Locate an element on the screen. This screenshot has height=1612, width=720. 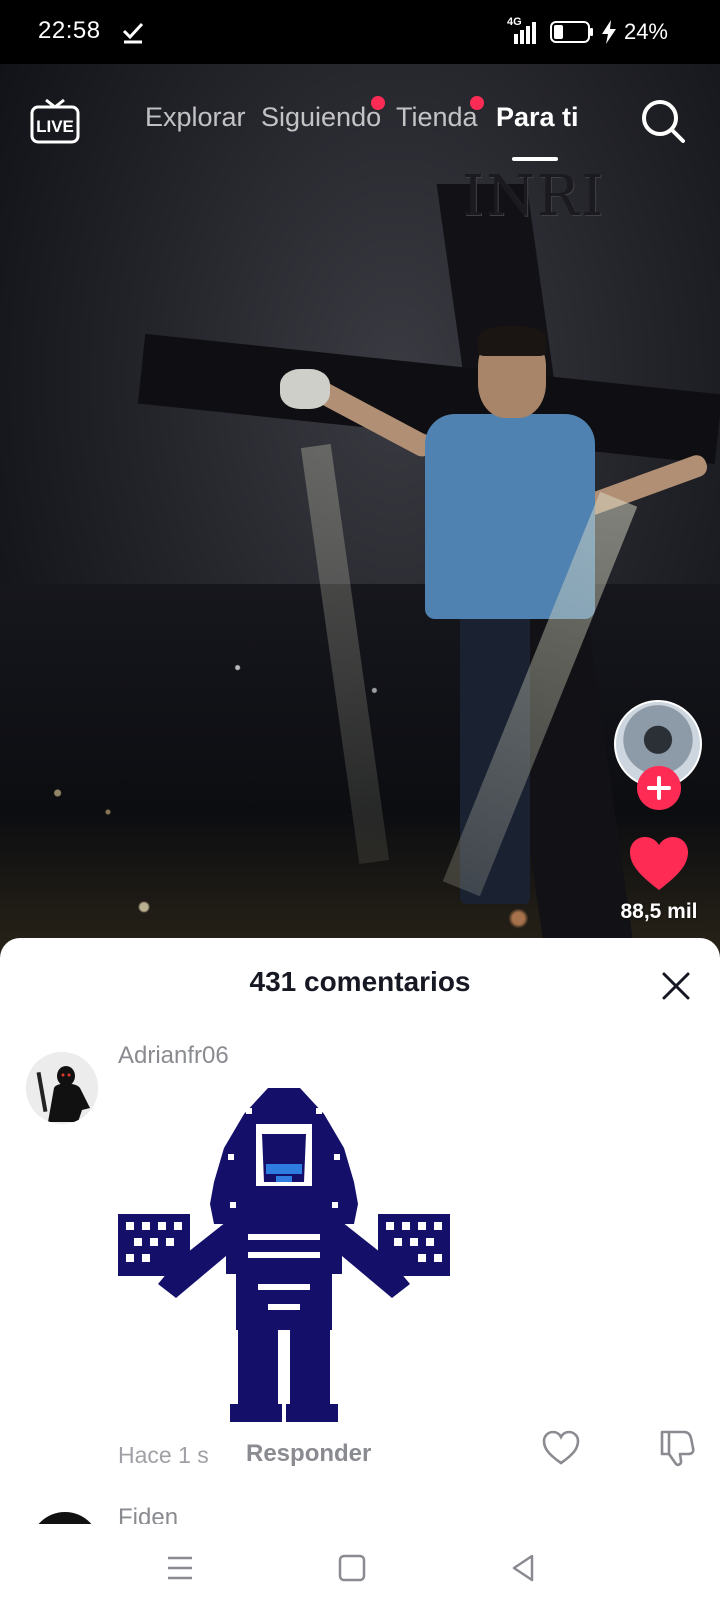
tab-explorar: Explorar is located at coordinates (195, 117).